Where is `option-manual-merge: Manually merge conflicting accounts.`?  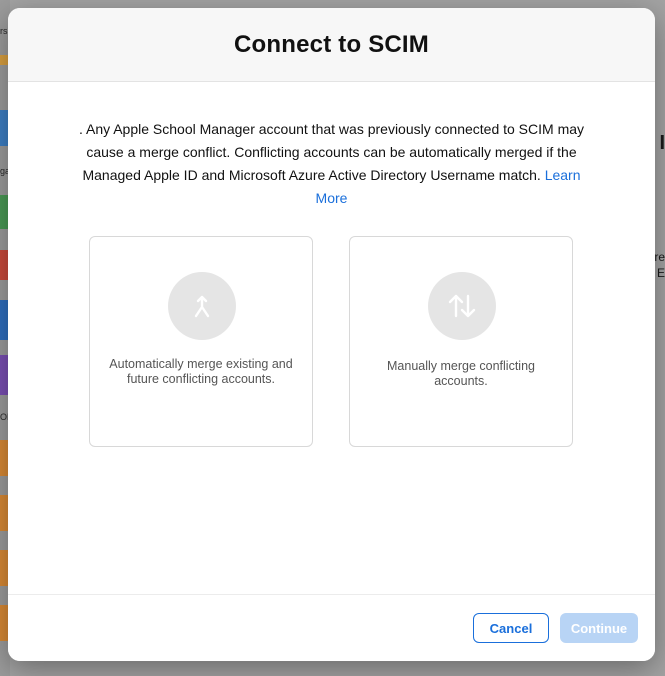 option-manual-merge: Manually merge conflicting accounts. is located at coordinates (461, 341).